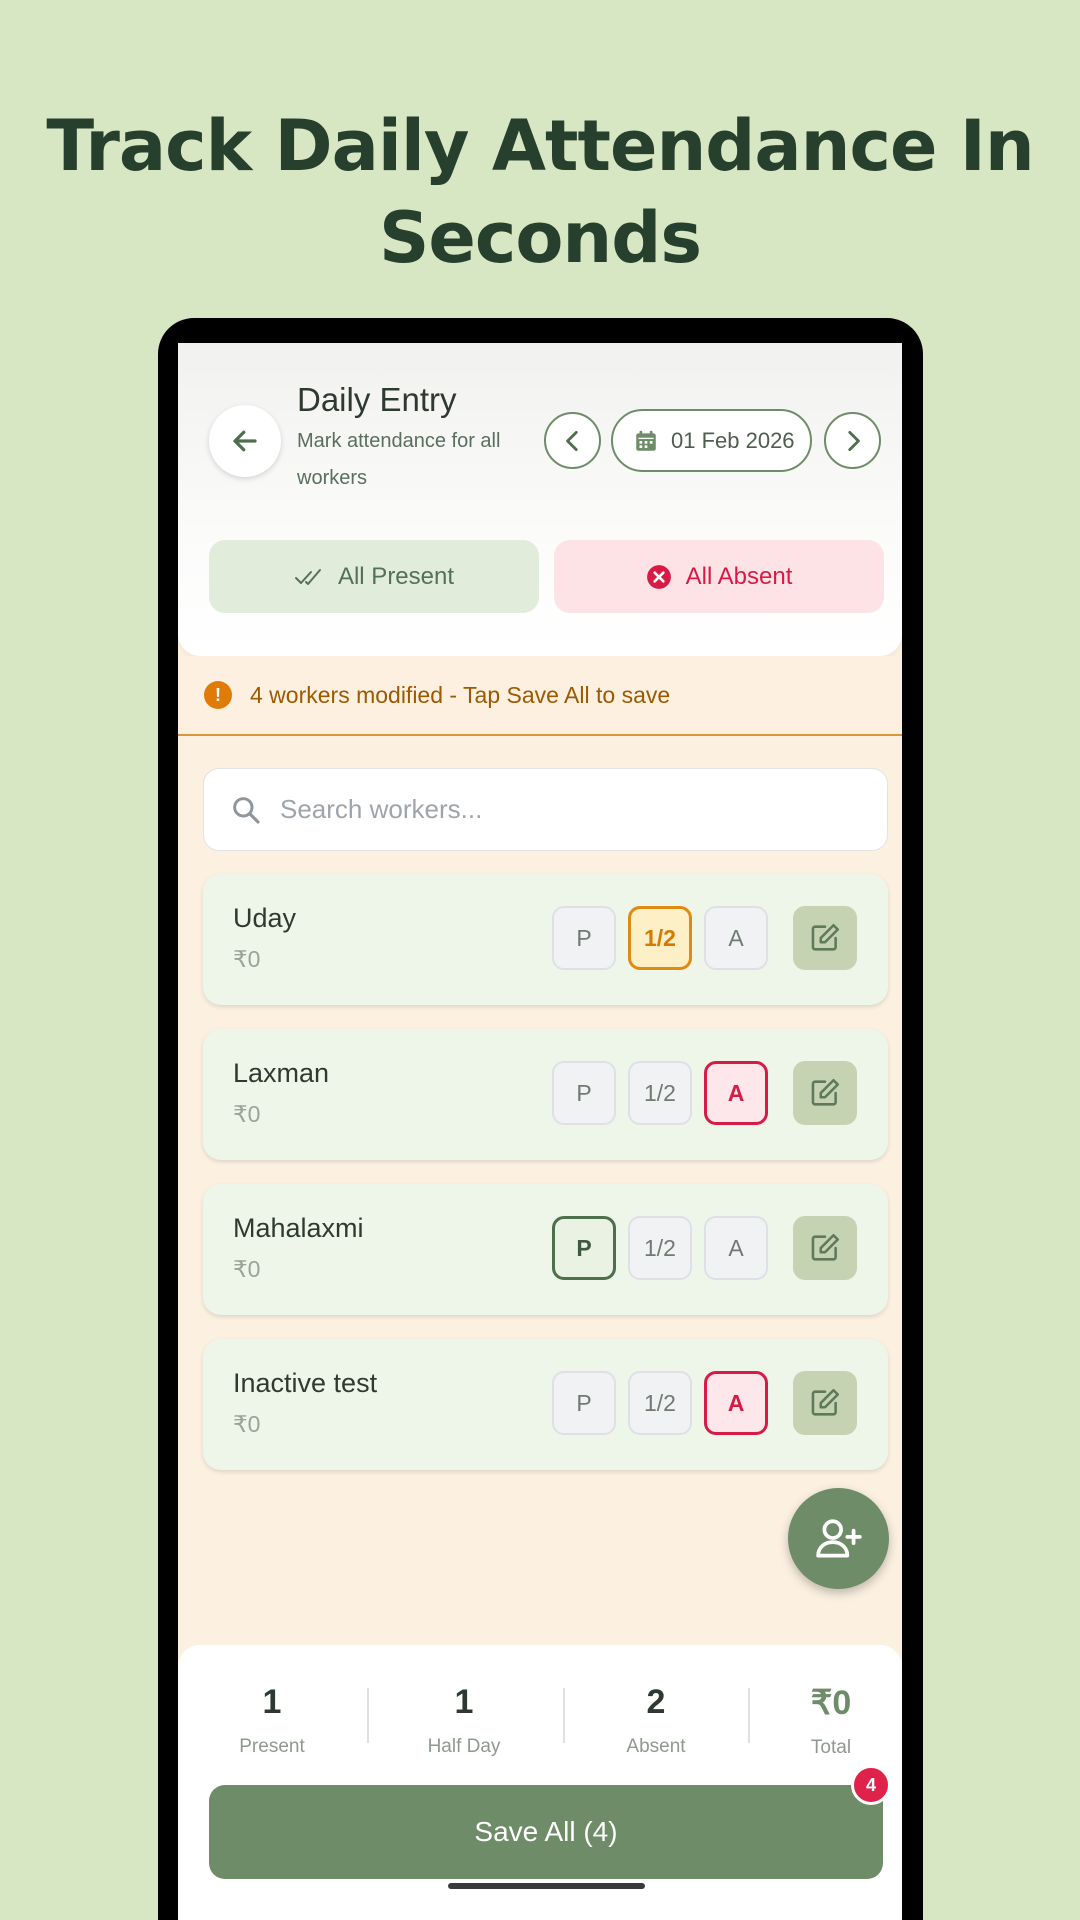 The image size is (1080, 1920). I want to click on back-button, so click(245, 441).